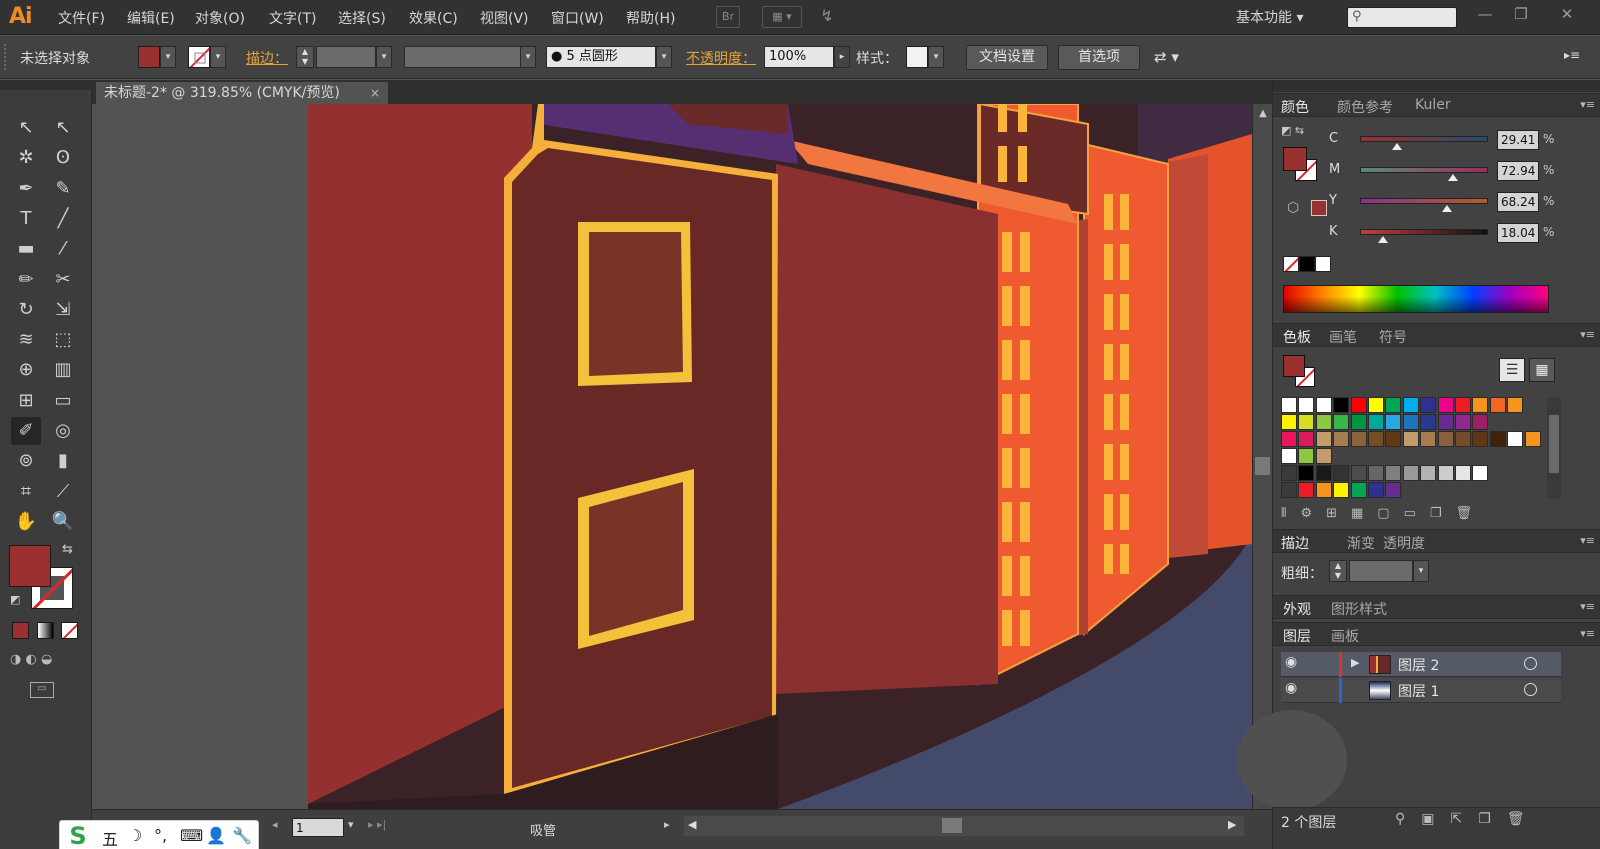  I want to click on gpu-performance-icon: ↯, so click(827, 17).